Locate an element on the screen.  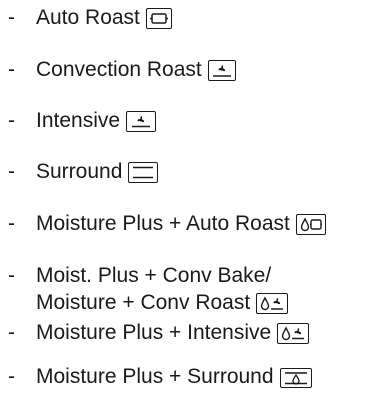
item-text: Surround is located at coordinates (97, 171).